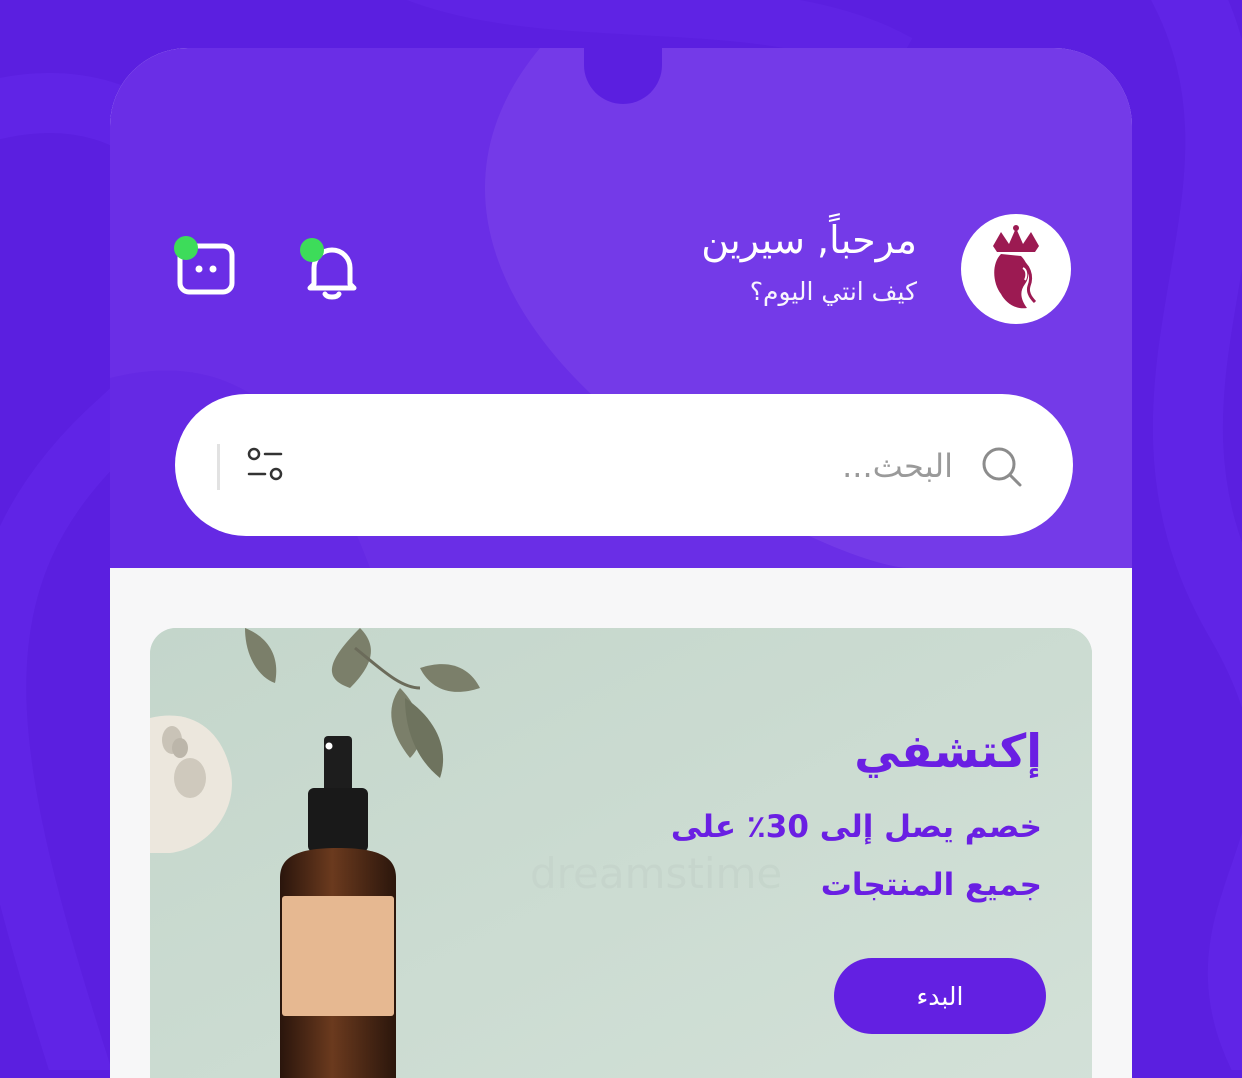 The image size is (1242, 1078). I want to click on greeting: مرحباً, سيرين كيف انتي اليوم؟, so click(809, 263).